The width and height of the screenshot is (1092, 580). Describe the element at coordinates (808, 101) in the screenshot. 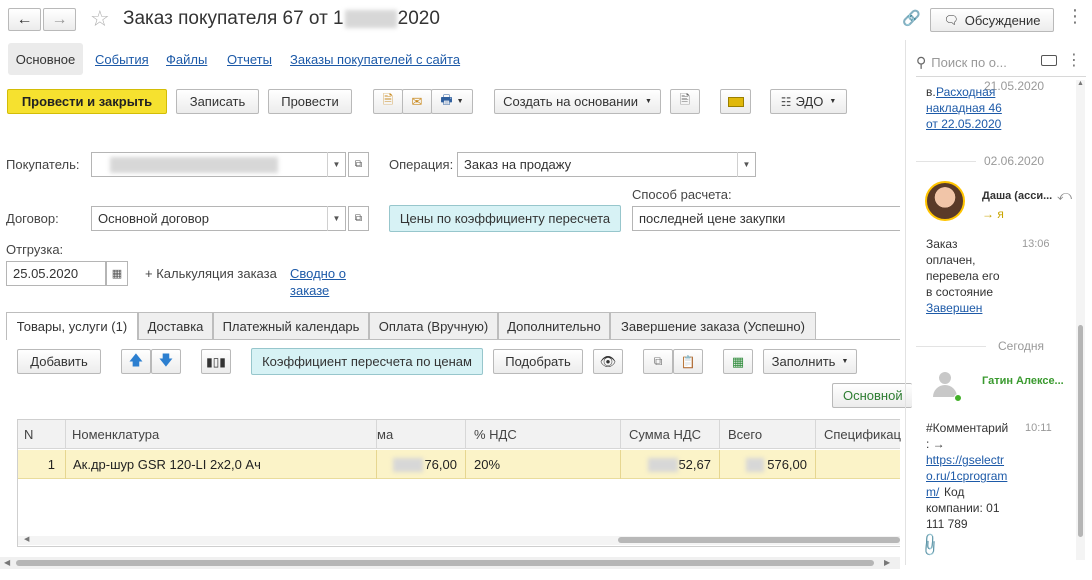

I see `edo-button: ☷ ЭДО ▼` at that location.